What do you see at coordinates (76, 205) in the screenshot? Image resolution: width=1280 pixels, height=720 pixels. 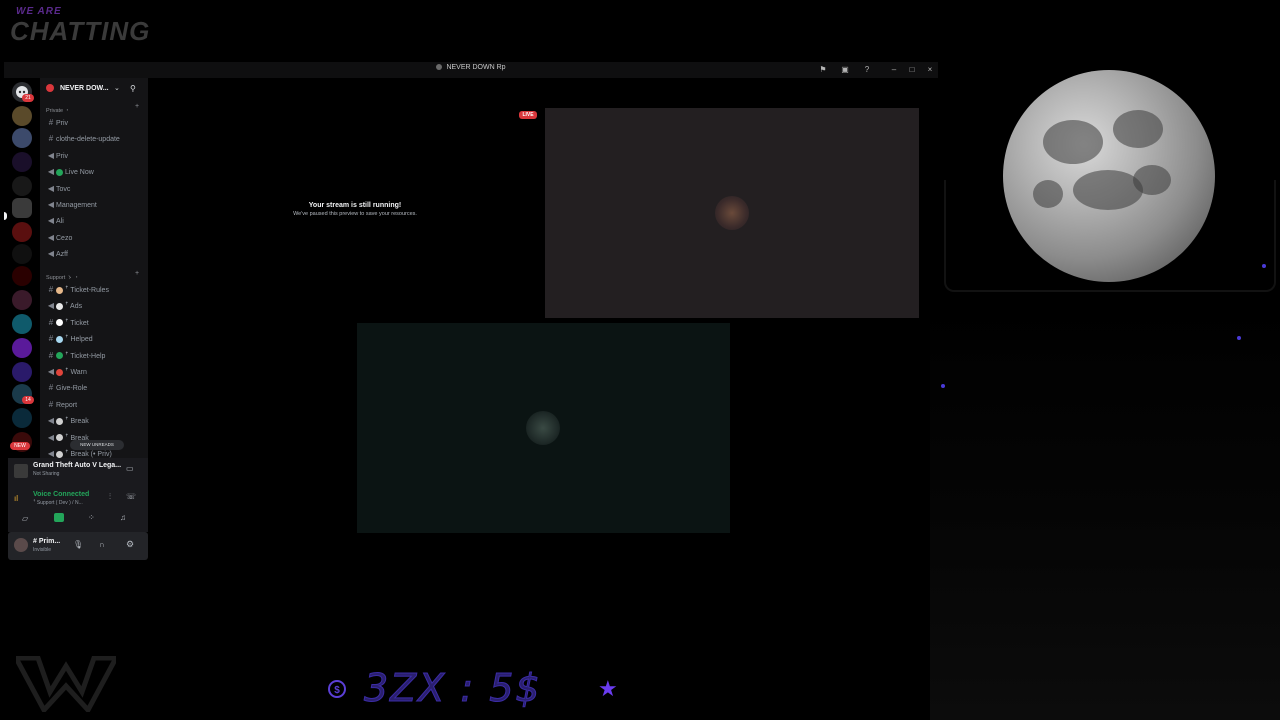 I see `channel-label: Management` at bounding box center [76, 205].